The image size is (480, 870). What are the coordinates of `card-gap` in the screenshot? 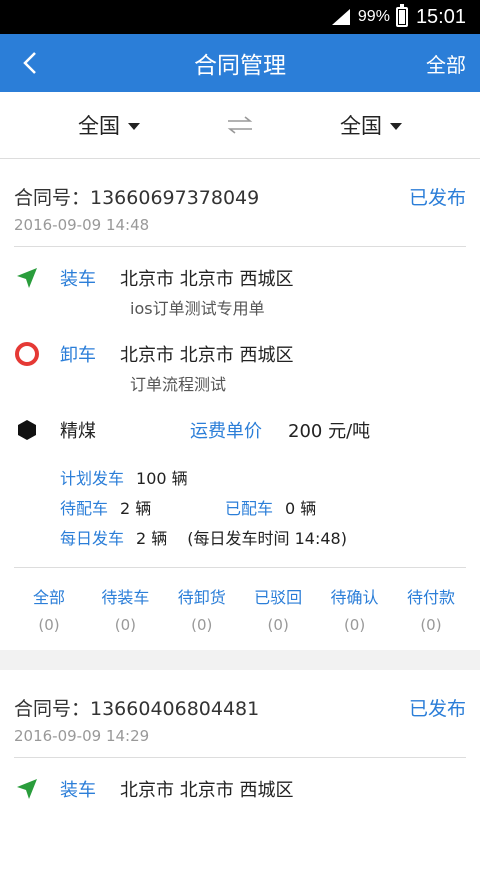 It's located at (240, 660).